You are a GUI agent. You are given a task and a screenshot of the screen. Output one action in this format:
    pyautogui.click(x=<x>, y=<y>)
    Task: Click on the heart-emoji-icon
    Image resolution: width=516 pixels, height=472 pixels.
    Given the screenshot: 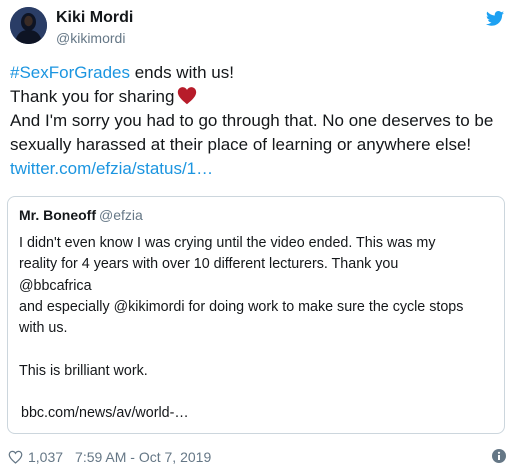 What is the action you would take?
    pyautogui.click(x=187, y=96)
    